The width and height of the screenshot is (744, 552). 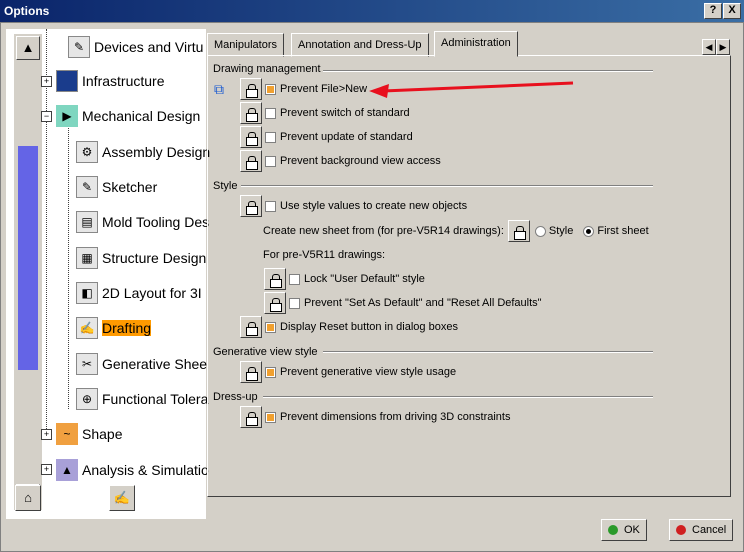 I want to click on tab-scroll-right: ▶, so click(x=723, y=47).